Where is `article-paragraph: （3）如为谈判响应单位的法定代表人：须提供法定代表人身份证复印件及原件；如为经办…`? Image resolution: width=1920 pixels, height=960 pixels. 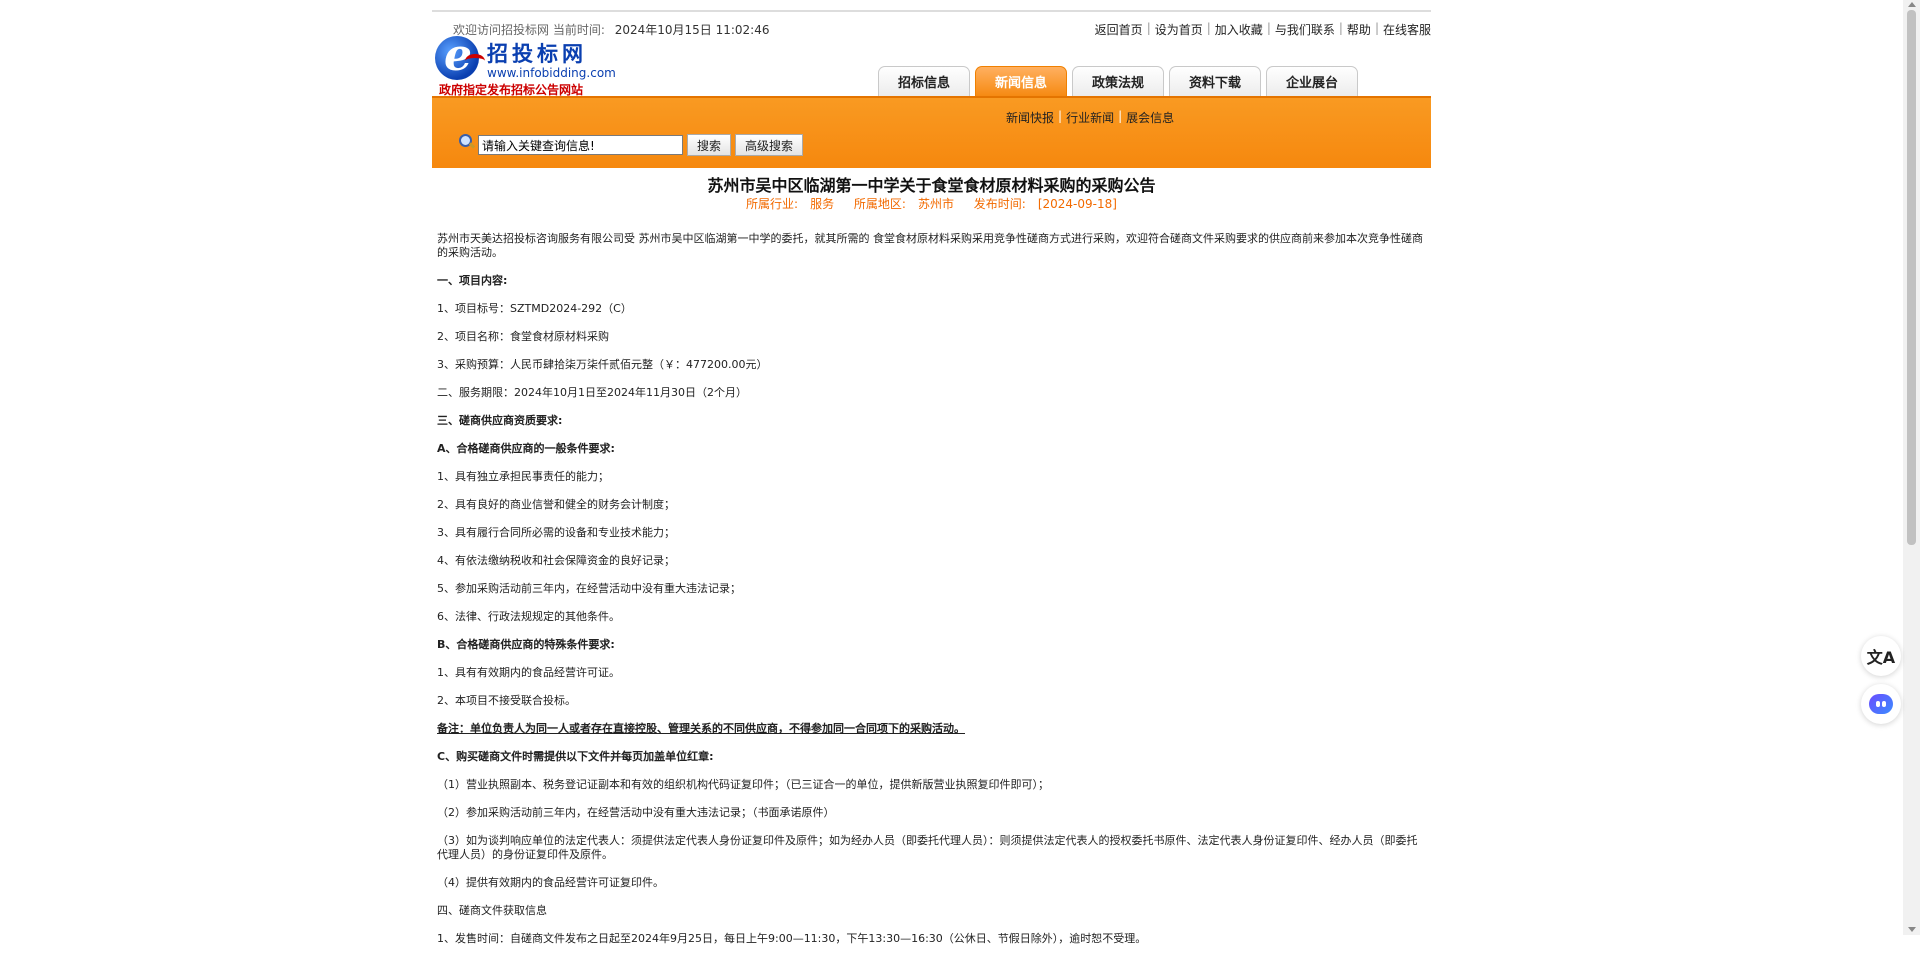 article-paragraph: （3）如为谈判响应单位的法定代表人：须提供法定代表人身份证复印件及原件；如为经办… is located at coordinates (927, 847).